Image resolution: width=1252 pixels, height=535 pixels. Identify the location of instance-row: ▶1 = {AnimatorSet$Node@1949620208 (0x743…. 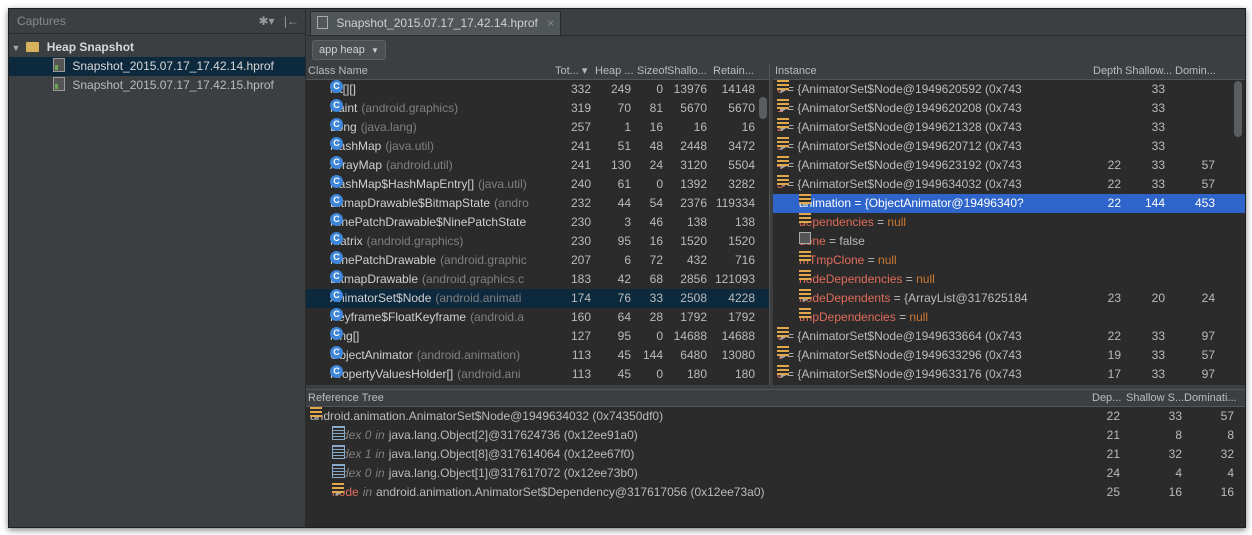
(1009, 108).